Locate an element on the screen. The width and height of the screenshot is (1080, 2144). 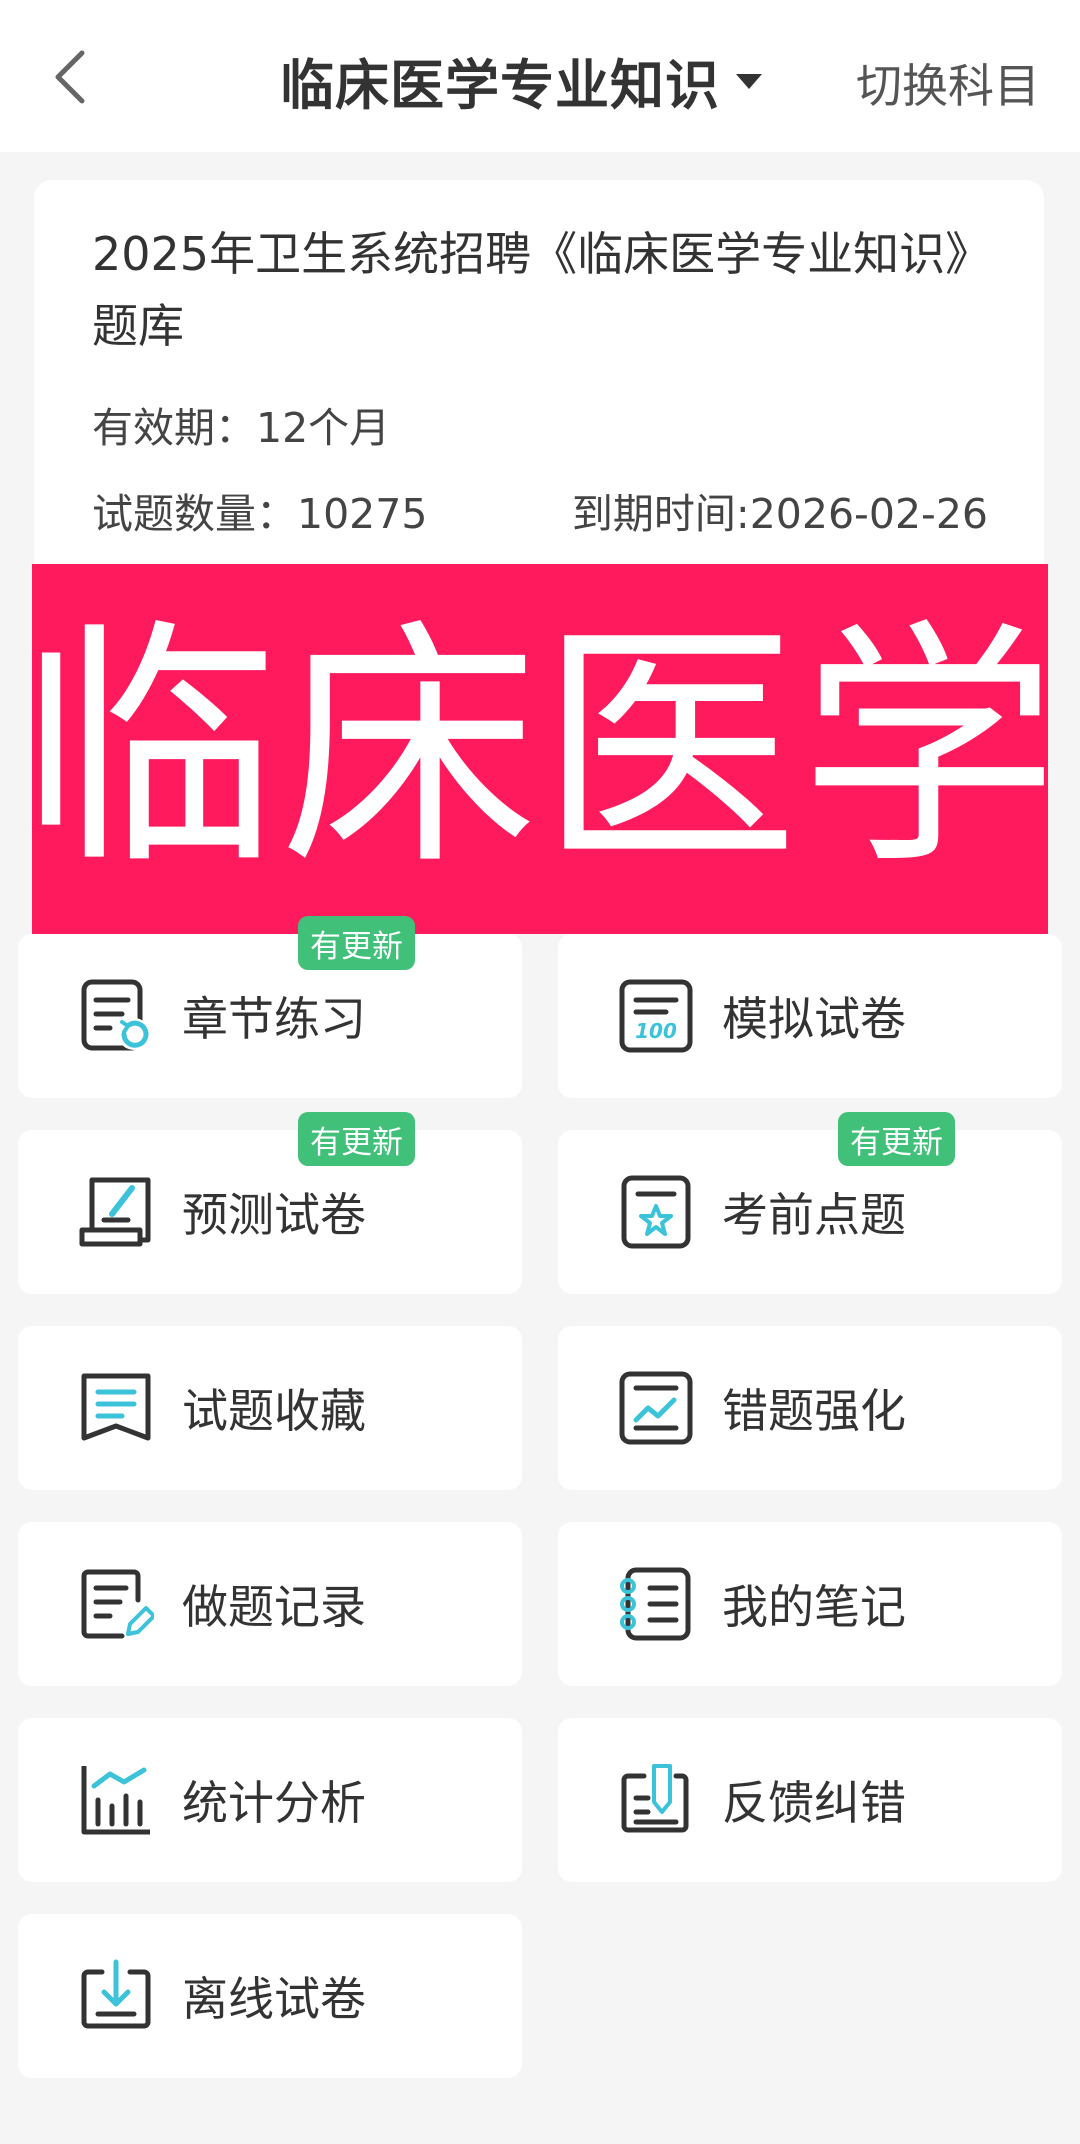
expiry-date-text: 到期时间:2026-02-26 is located at coordinates (779, 514).